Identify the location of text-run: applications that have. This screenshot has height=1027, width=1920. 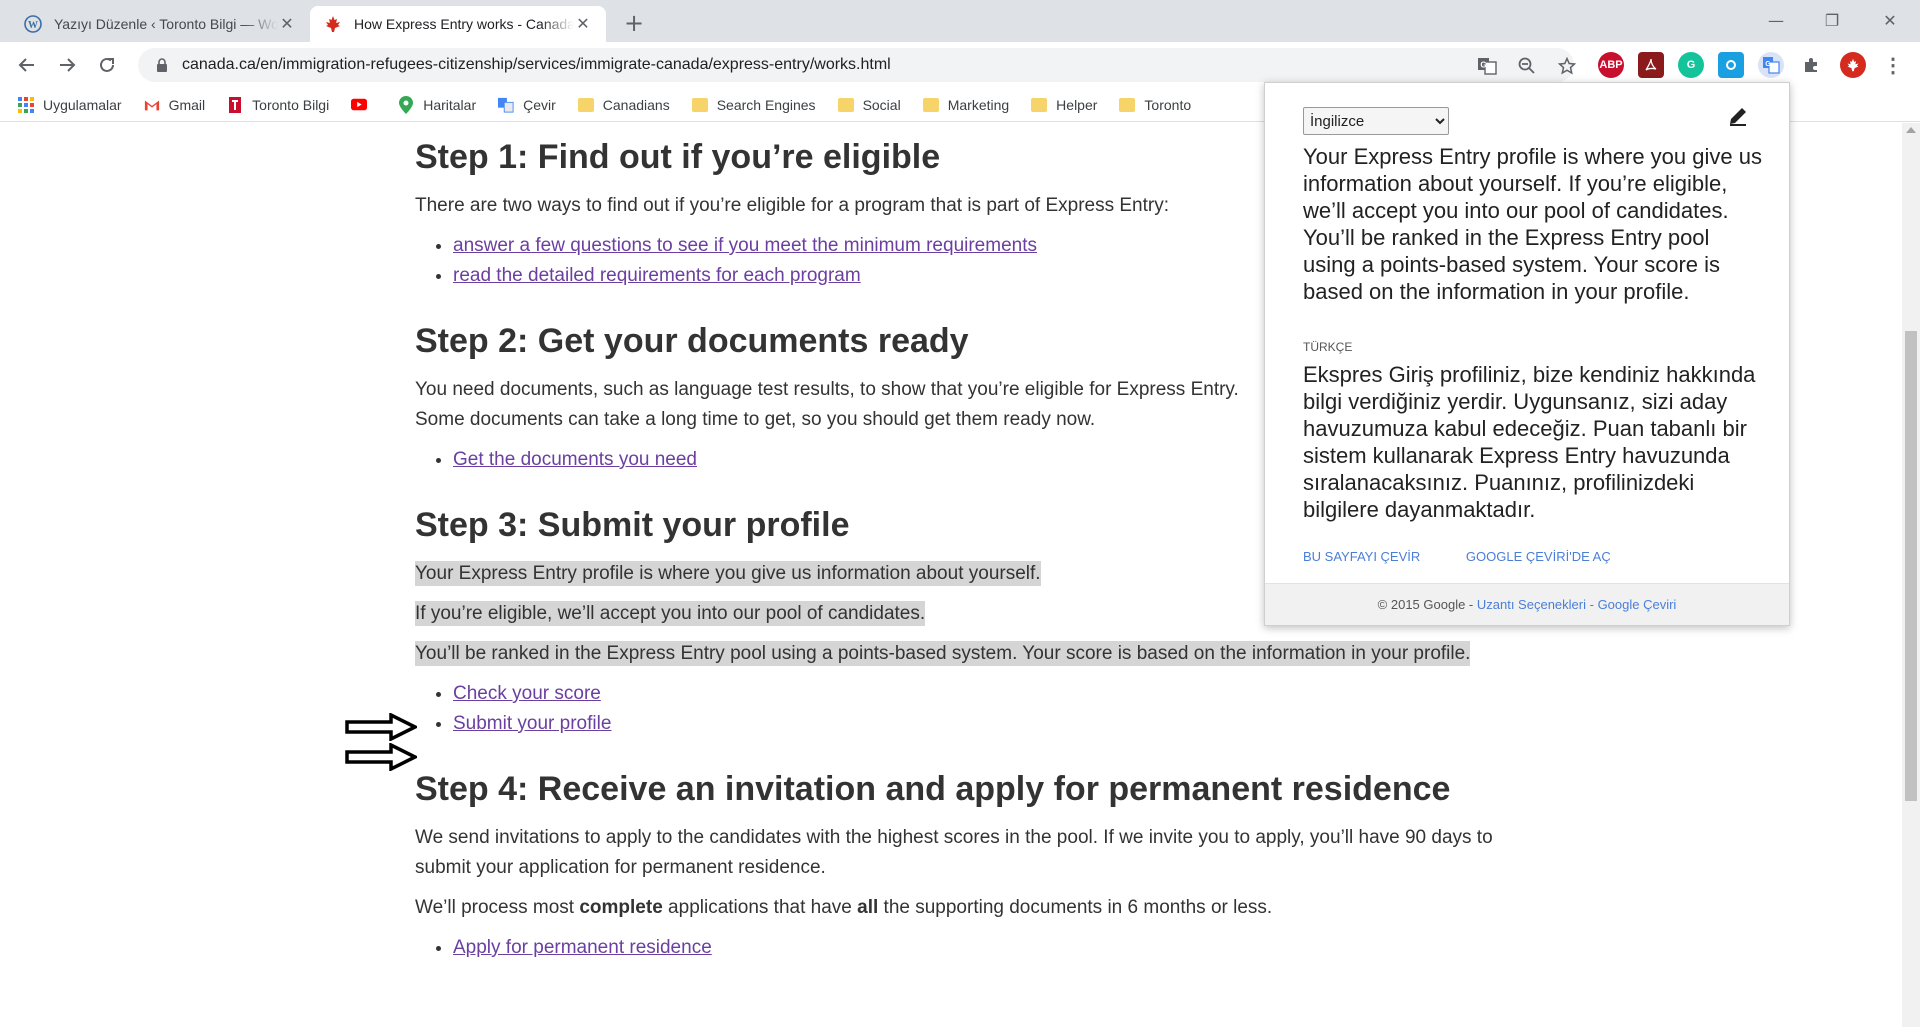
(760, 907).